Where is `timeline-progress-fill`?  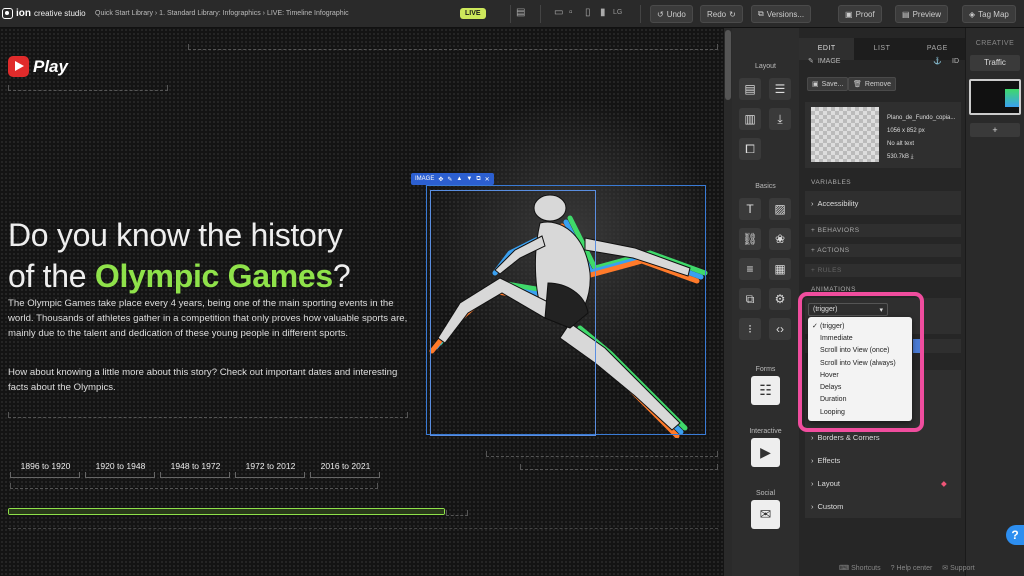 timeline-progress-fill is located at coordinates (226, 511).